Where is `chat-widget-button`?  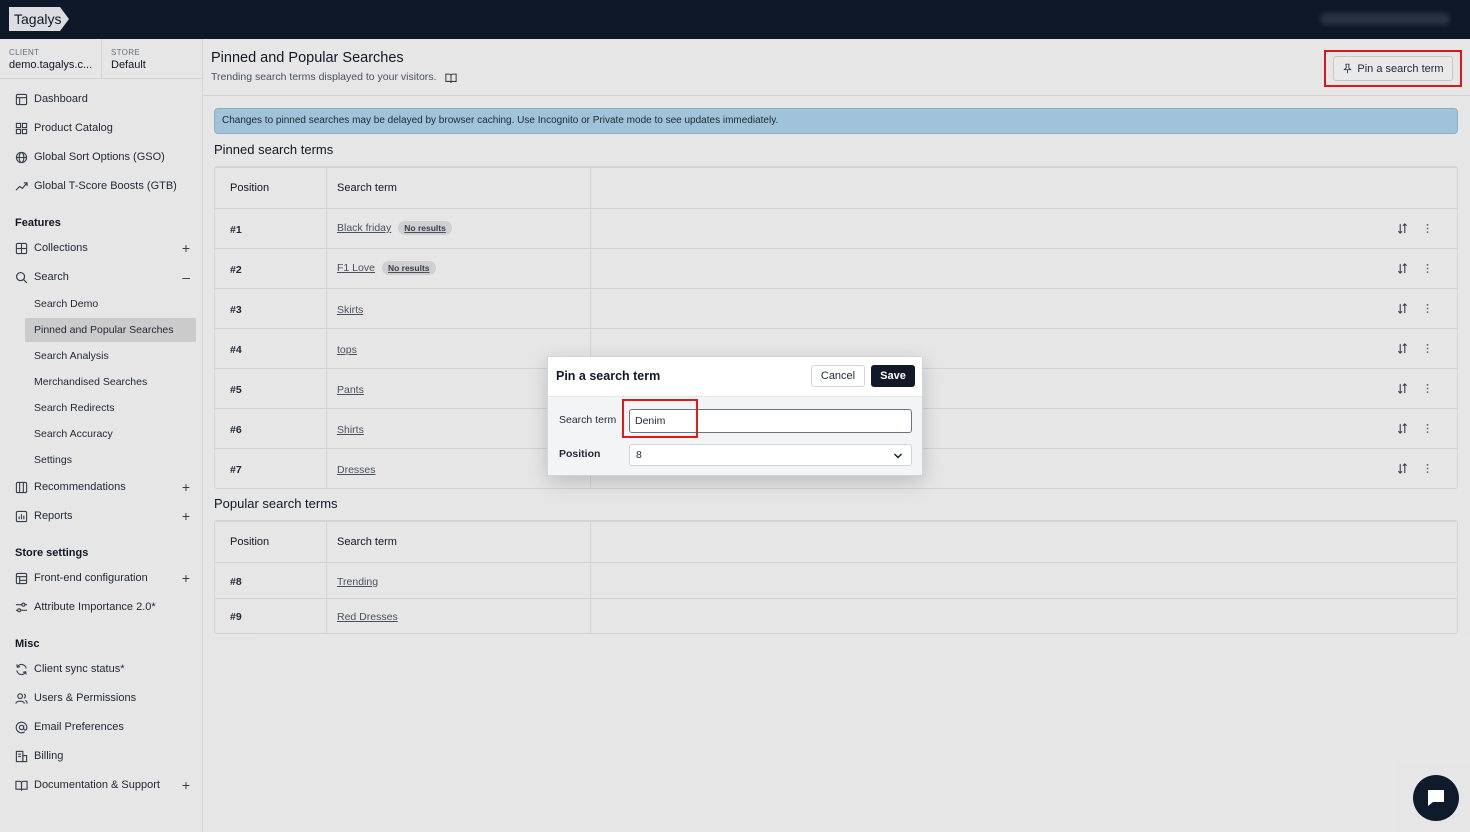 chat-widget-button is located at coordinates (1436, 798).